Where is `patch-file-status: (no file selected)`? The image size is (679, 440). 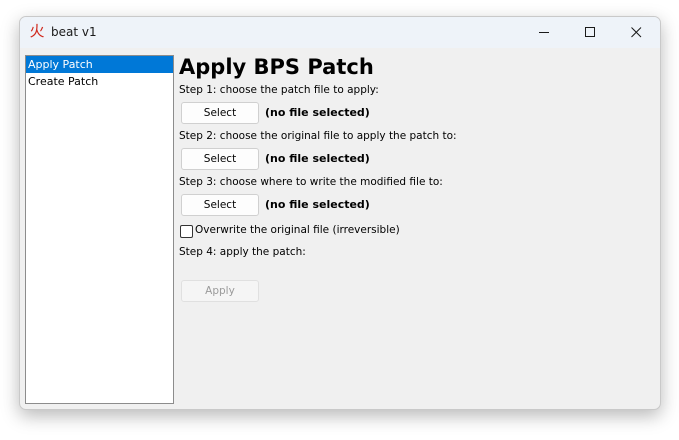 patch-file-status: (no file selected) is located at coordinates (317, 112).